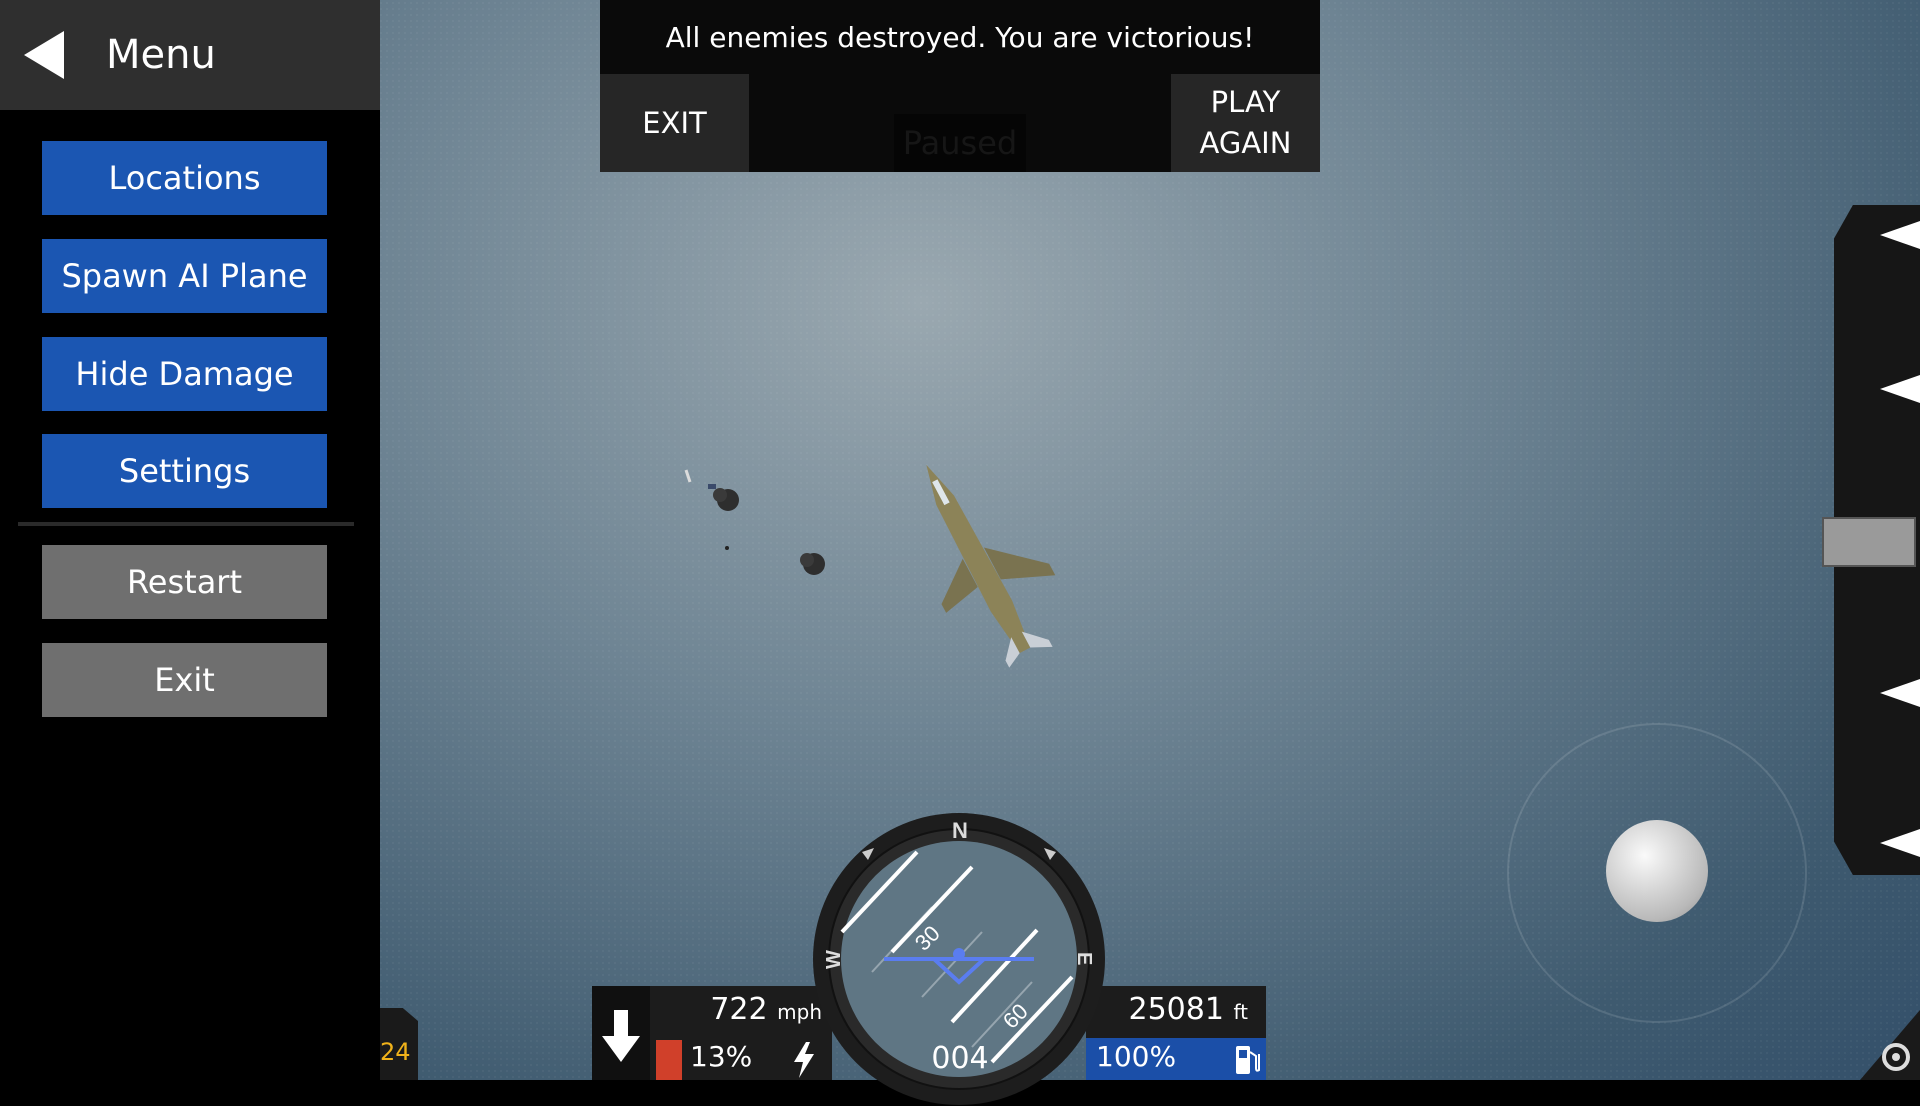 This screenshot has height=1106, width=1920. I want to click on back-arrow-icon, so click(44, 55).